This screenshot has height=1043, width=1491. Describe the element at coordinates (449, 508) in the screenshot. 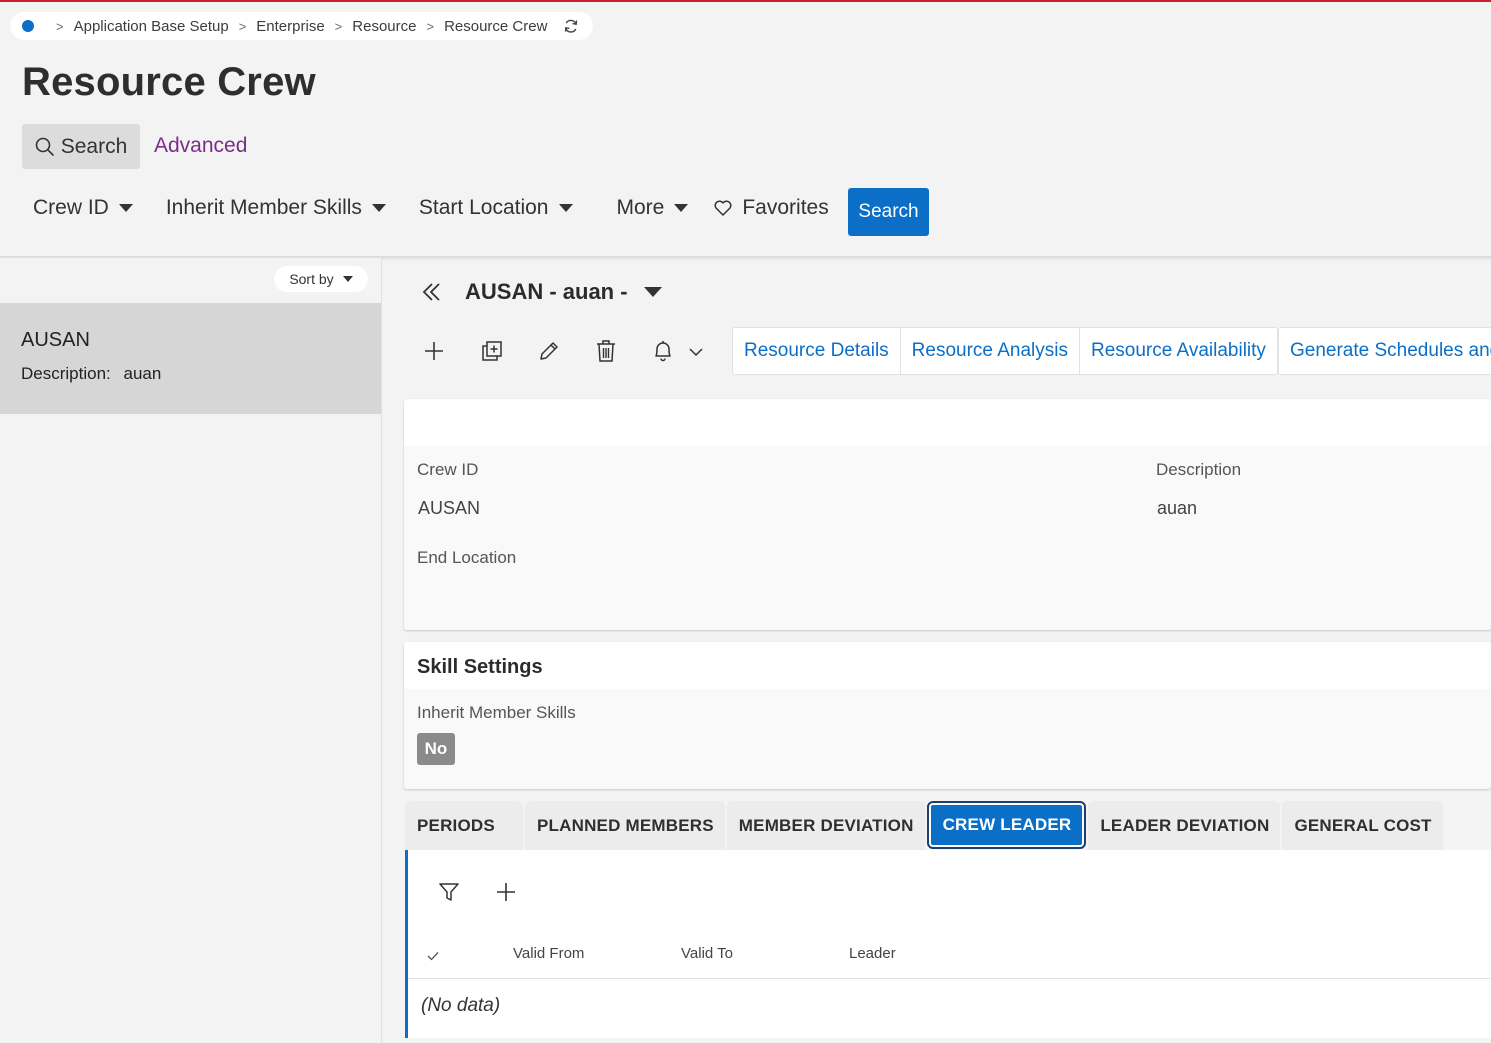

I see `crew-id-value: AUSAN` at that location.